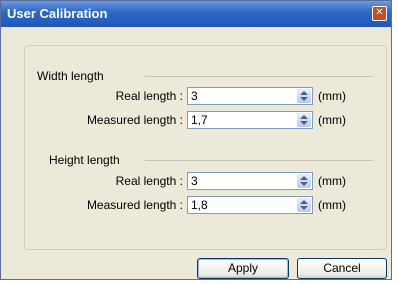 This screenshot has width=398, height=284. What do you see at coordinates (332, 96) in the screenshot?
I see `width-real-unit: (mm)` at bounding box center [332, 96].